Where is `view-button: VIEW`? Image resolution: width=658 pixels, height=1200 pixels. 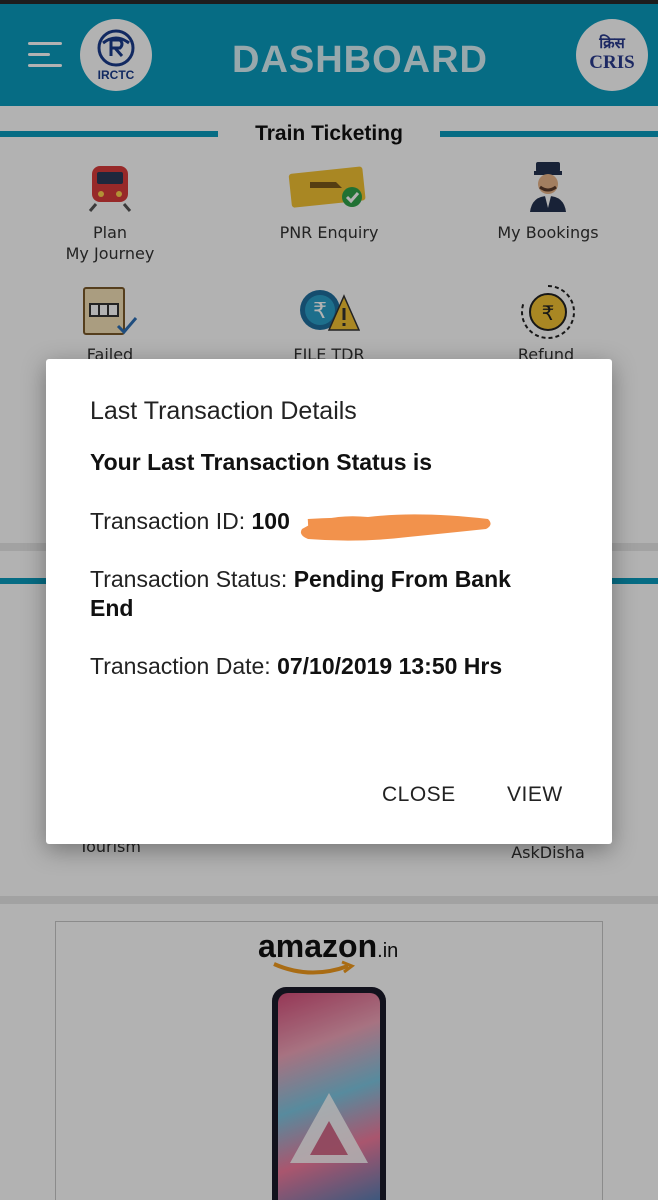
view-button: VIEW is located at coordinates (535, 795).